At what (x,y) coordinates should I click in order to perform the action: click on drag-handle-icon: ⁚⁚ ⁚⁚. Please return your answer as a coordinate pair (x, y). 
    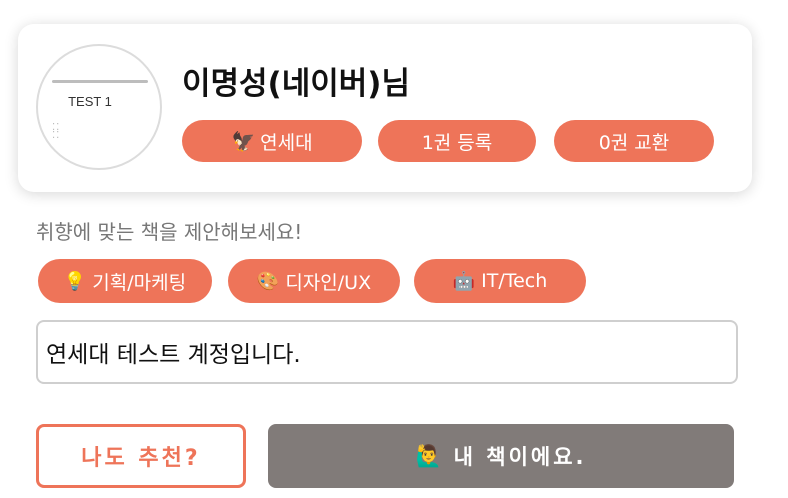
    Looking at the image, I should click on (56, 131).